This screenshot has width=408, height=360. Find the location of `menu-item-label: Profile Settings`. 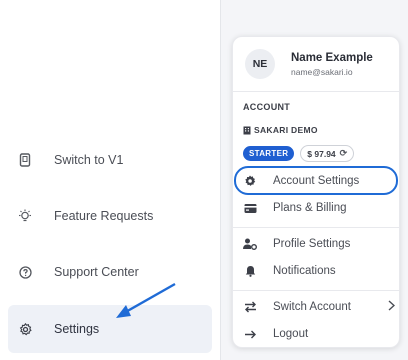

menu-item-label: Profile Settings is located at coordinates (312, 244).